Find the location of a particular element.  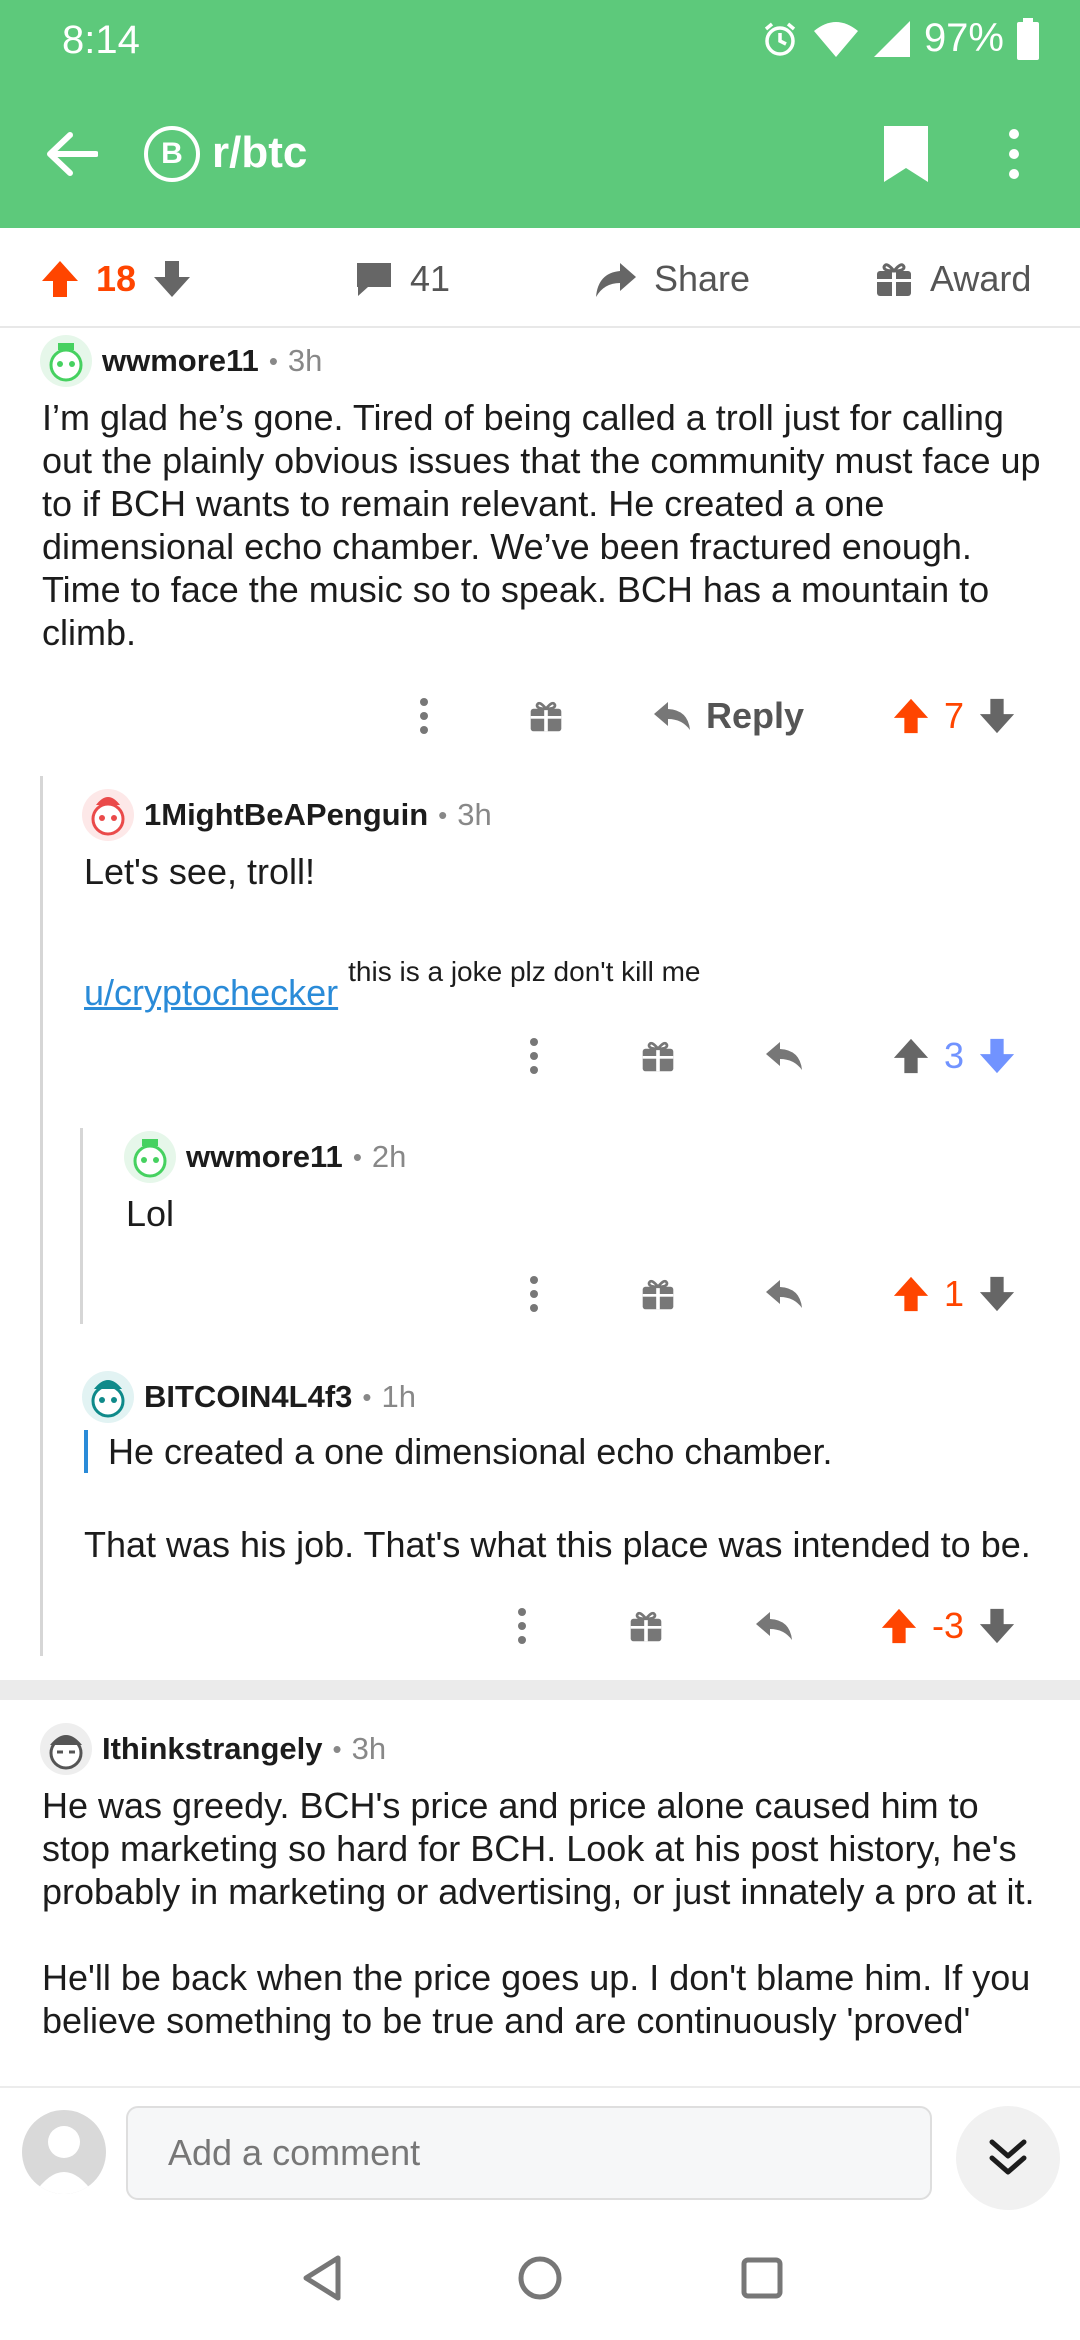

comment-actions: Reply 7 is located at coordinates (540, 716).